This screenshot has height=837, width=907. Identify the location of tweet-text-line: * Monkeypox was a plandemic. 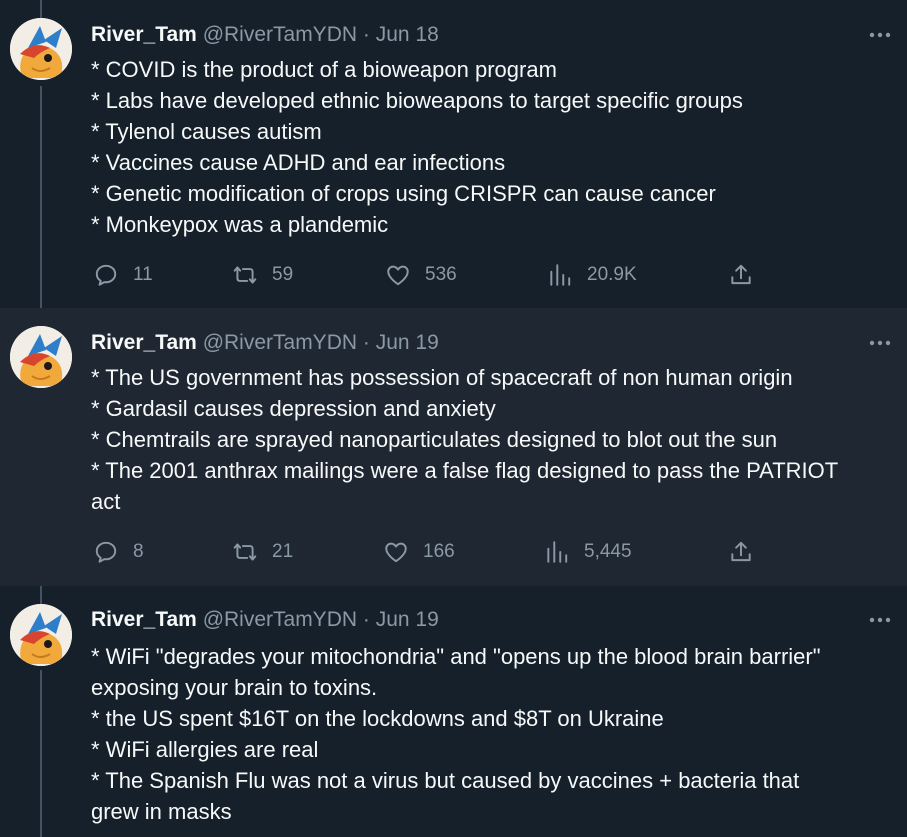
(240, 224).